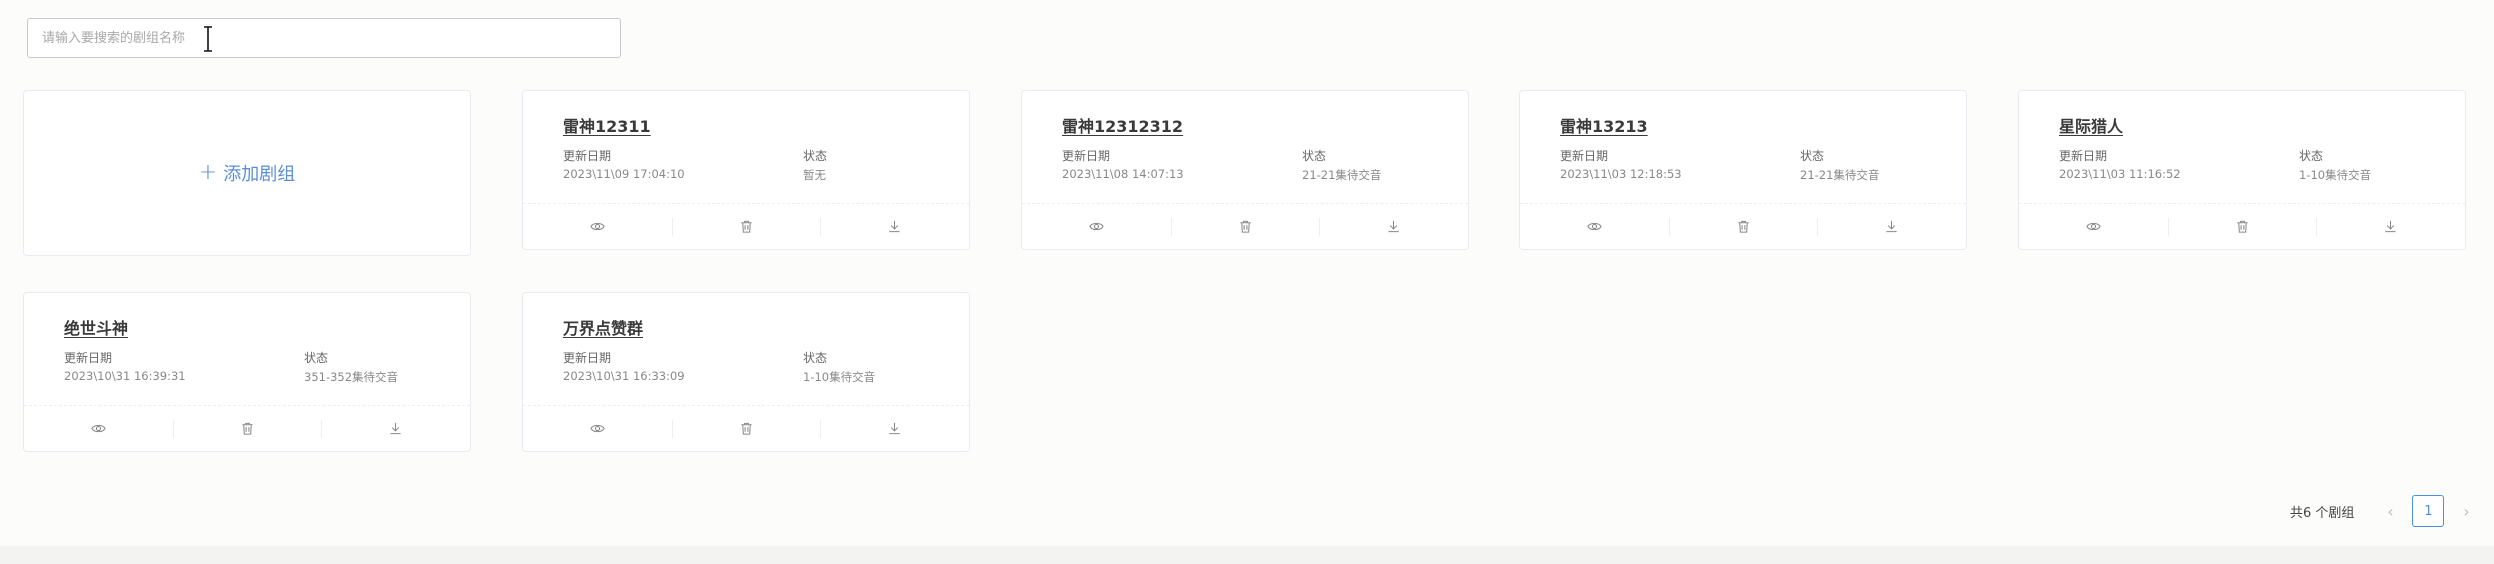  Describe the element at coordinates (125, 376) in the screenshot. I see `updated-value: 2023\10\31 16:39:31` at that location.